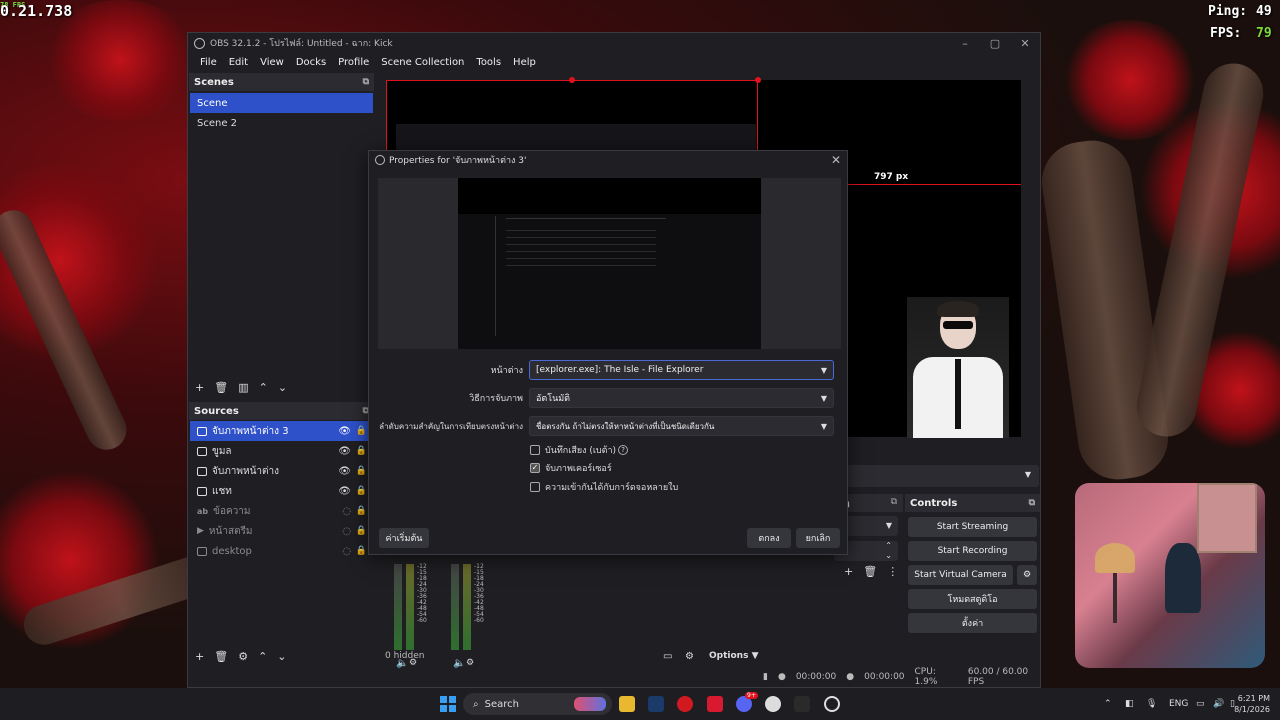  Describe the element at coordinates (281, 431) in the screenshot. I see `source-item: จับภาพหน้าต่าง 3 👁 🔒` at that location.